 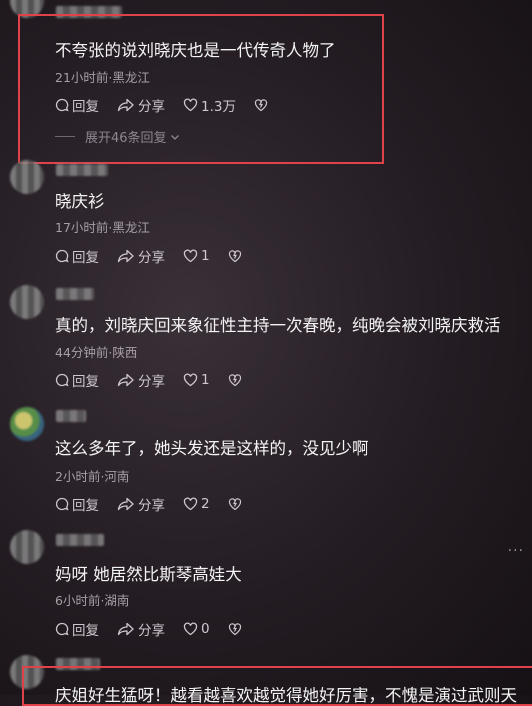 What do you see at coordinates (96, 352) in the screenshot?
I see `comment-meta: 44分钟前·陕西` at bounding box center [96, 352].